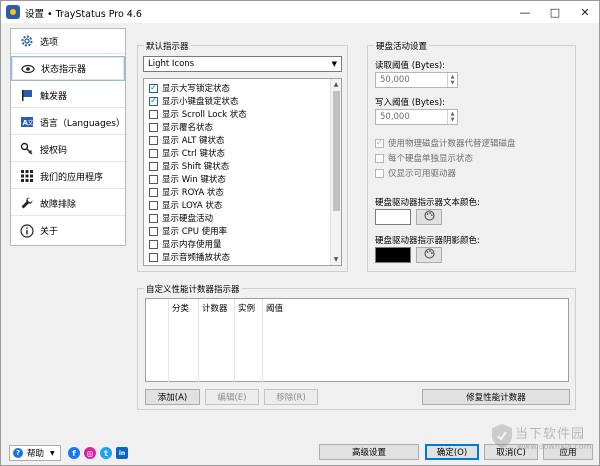 The image size is (600, 466). What do you see at coordinates (68, 41) in the screenshot?
I see `sidebar-item-options: 选项` at bounding box center [68, 41].